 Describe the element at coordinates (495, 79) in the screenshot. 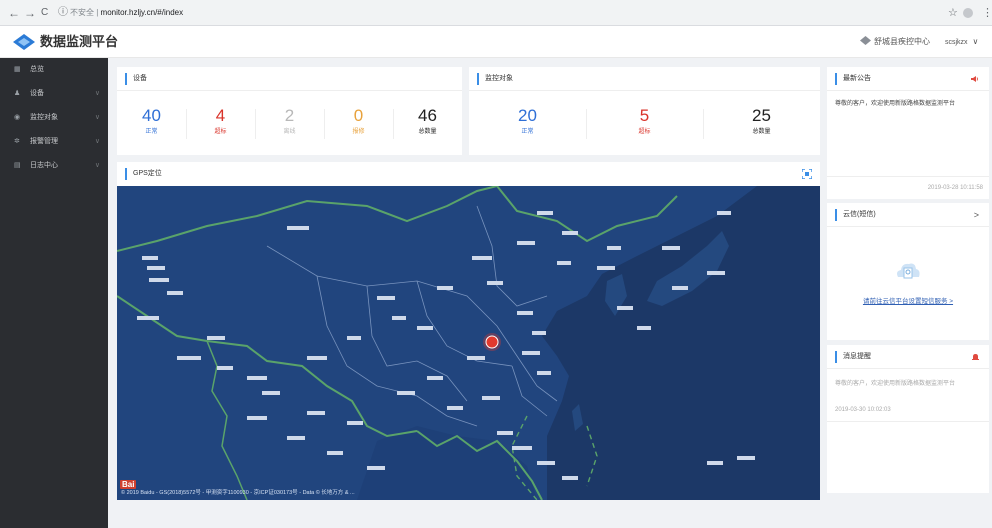

I see `monitored-card-title: 监控对象` at that location.